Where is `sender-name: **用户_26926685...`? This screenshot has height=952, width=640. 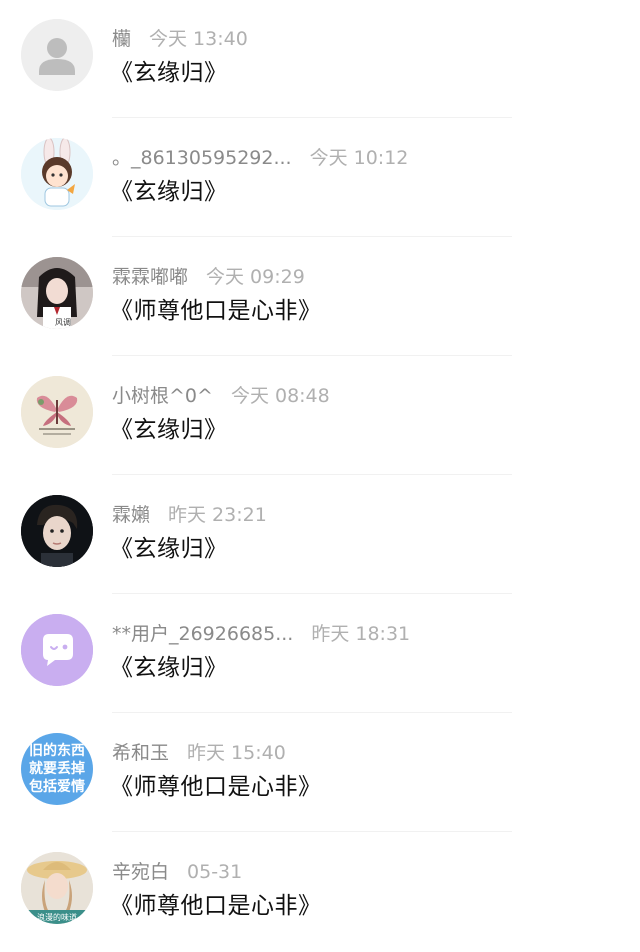
sender-name: **用户_26926685... is located at coordinates (203, 634).